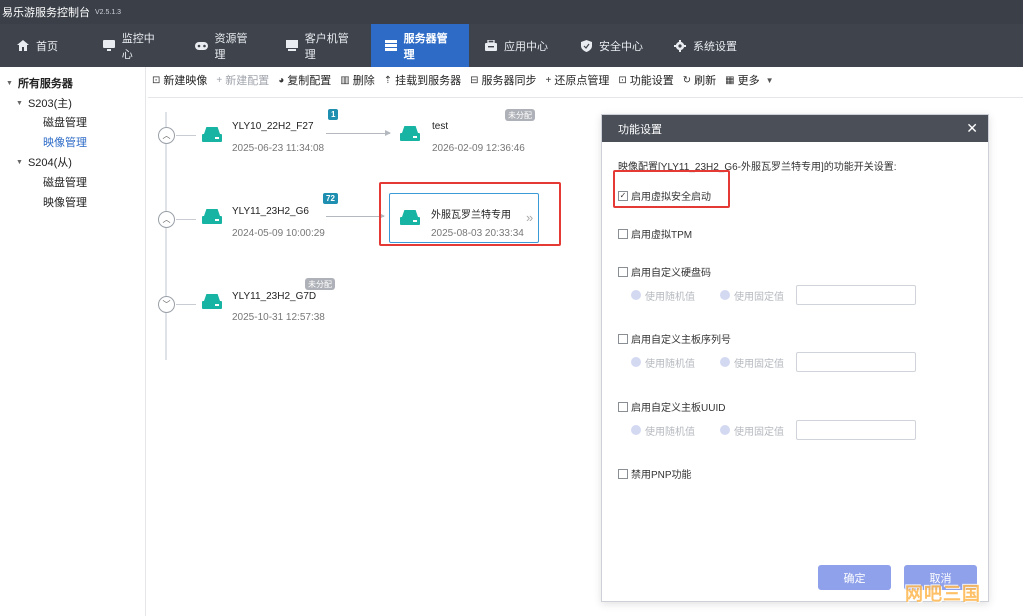  Describe the element at coordinates (138, 46) in the screenshot. I see `menu-label: 监控中心` at that location.